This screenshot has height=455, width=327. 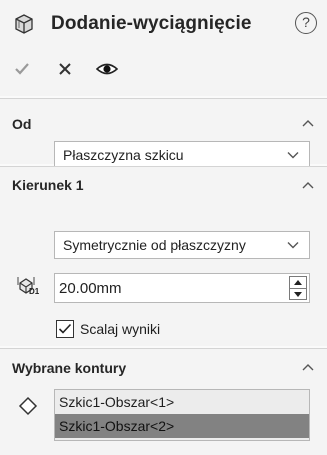 What do you see at coordinates (34, 291) in the screenshot?
I see `depth-icon-label: D1` at bounding box center [34, 291].